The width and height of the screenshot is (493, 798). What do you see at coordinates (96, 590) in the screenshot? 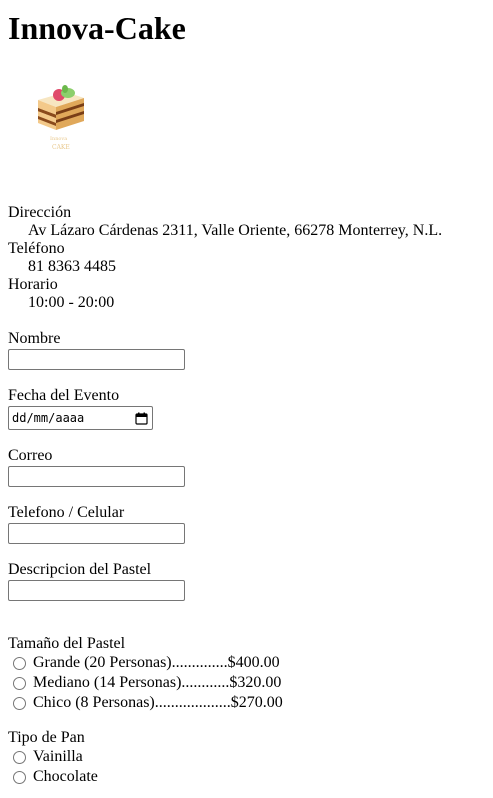
I see `description-input` at bounding box center [96, 590].